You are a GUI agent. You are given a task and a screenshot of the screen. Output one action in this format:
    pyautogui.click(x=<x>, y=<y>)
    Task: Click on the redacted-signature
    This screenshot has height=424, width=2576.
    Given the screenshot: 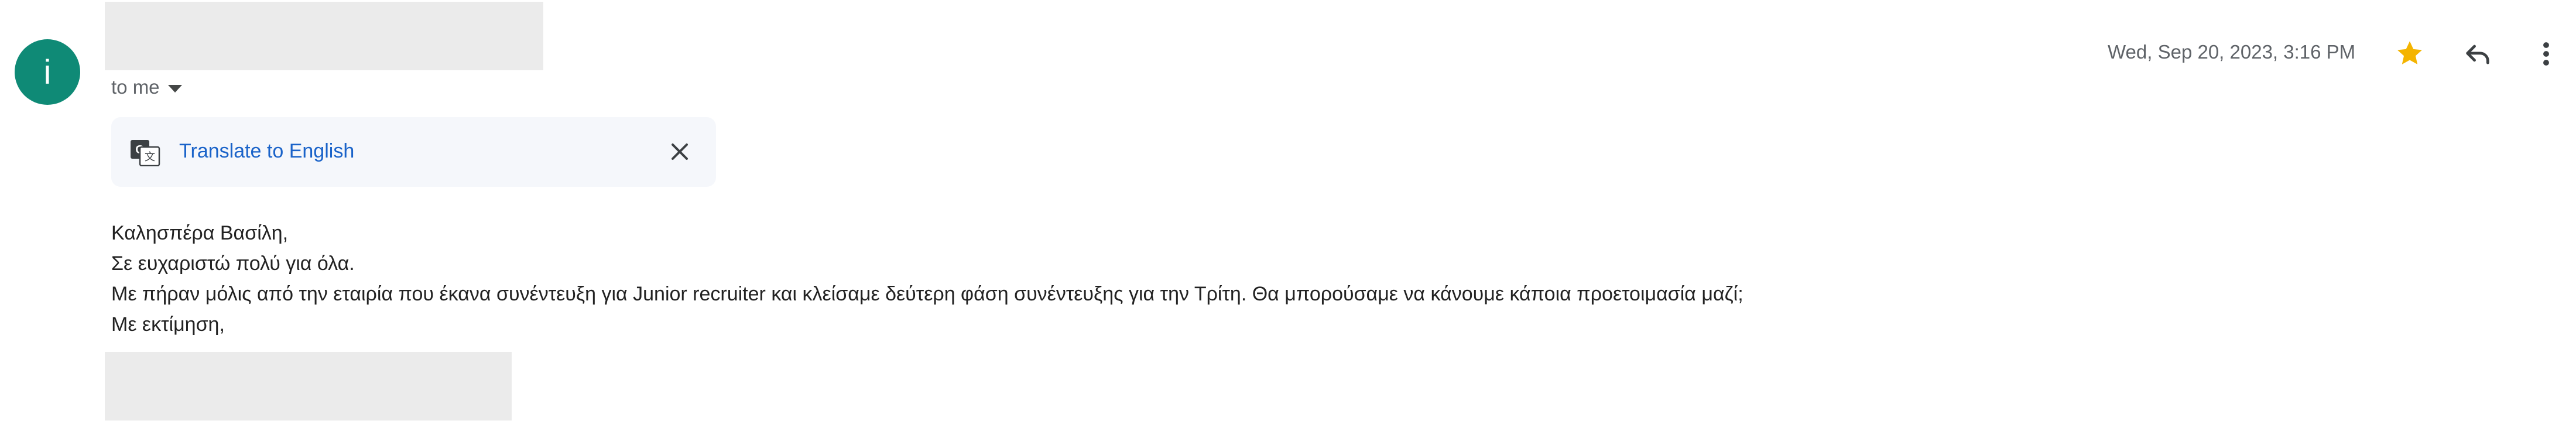 What is the action you would take?
    pyautogui.click(x=308, y=386)
    